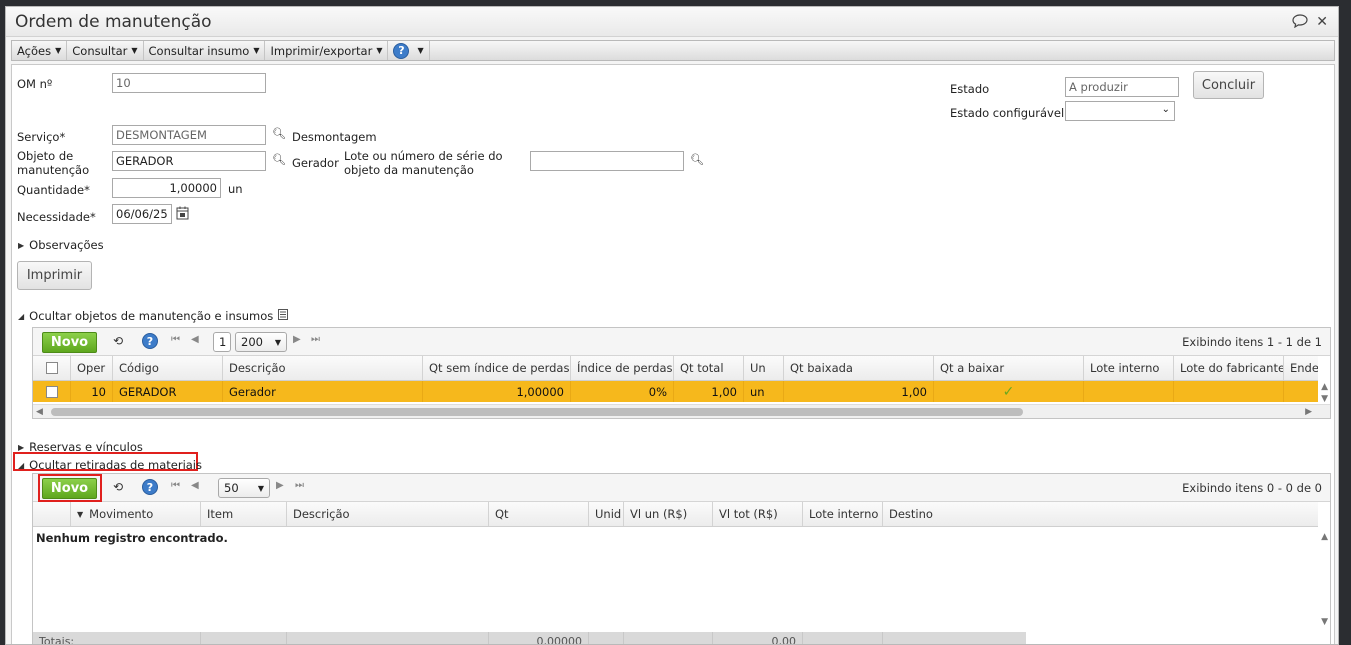 The image size is (1351, 645). What do you see at coordinates (859, 368) in the screenshot?
I see `col-qt-baixada: Qt baixada` at bounding box center [859, 368].